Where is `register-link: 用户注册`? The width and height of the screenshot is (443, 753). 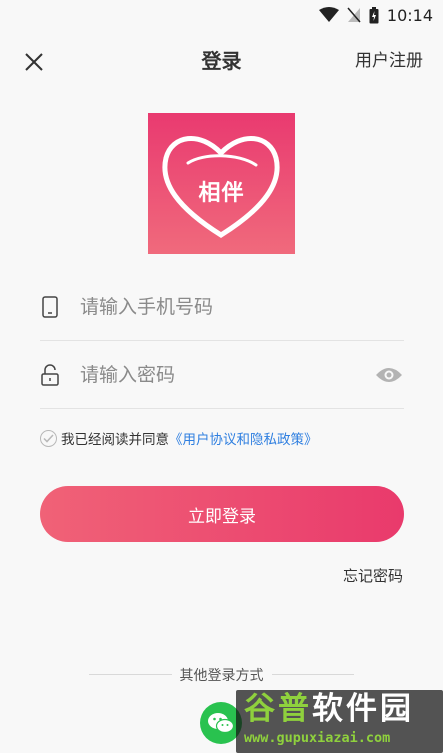
register-link: 用户注册 is located at coordinates (389, 61).